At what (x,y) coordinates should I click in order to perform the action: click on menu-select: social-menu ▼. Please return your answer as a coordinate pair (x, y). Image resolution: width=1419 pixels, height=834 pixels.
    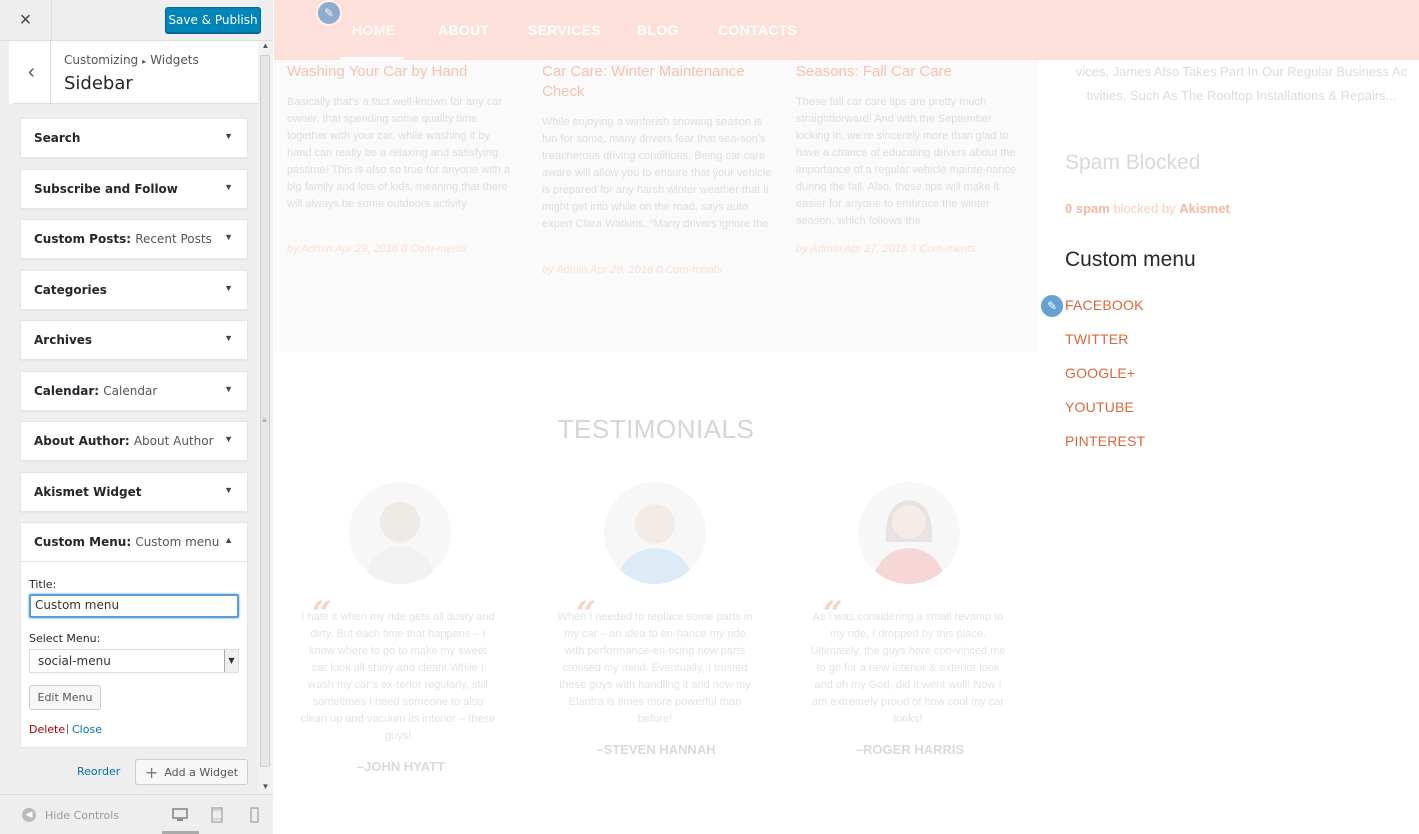
    Looking at the image, I should click on (134, 661).